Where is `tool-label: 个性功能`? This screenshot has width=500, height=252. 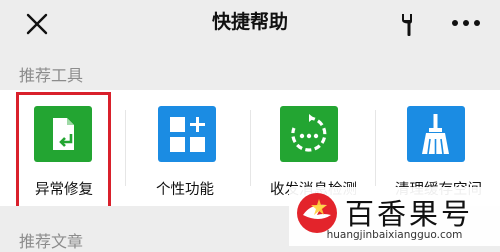
tool-label: 个性功能 is located at coordinates (185, 190).